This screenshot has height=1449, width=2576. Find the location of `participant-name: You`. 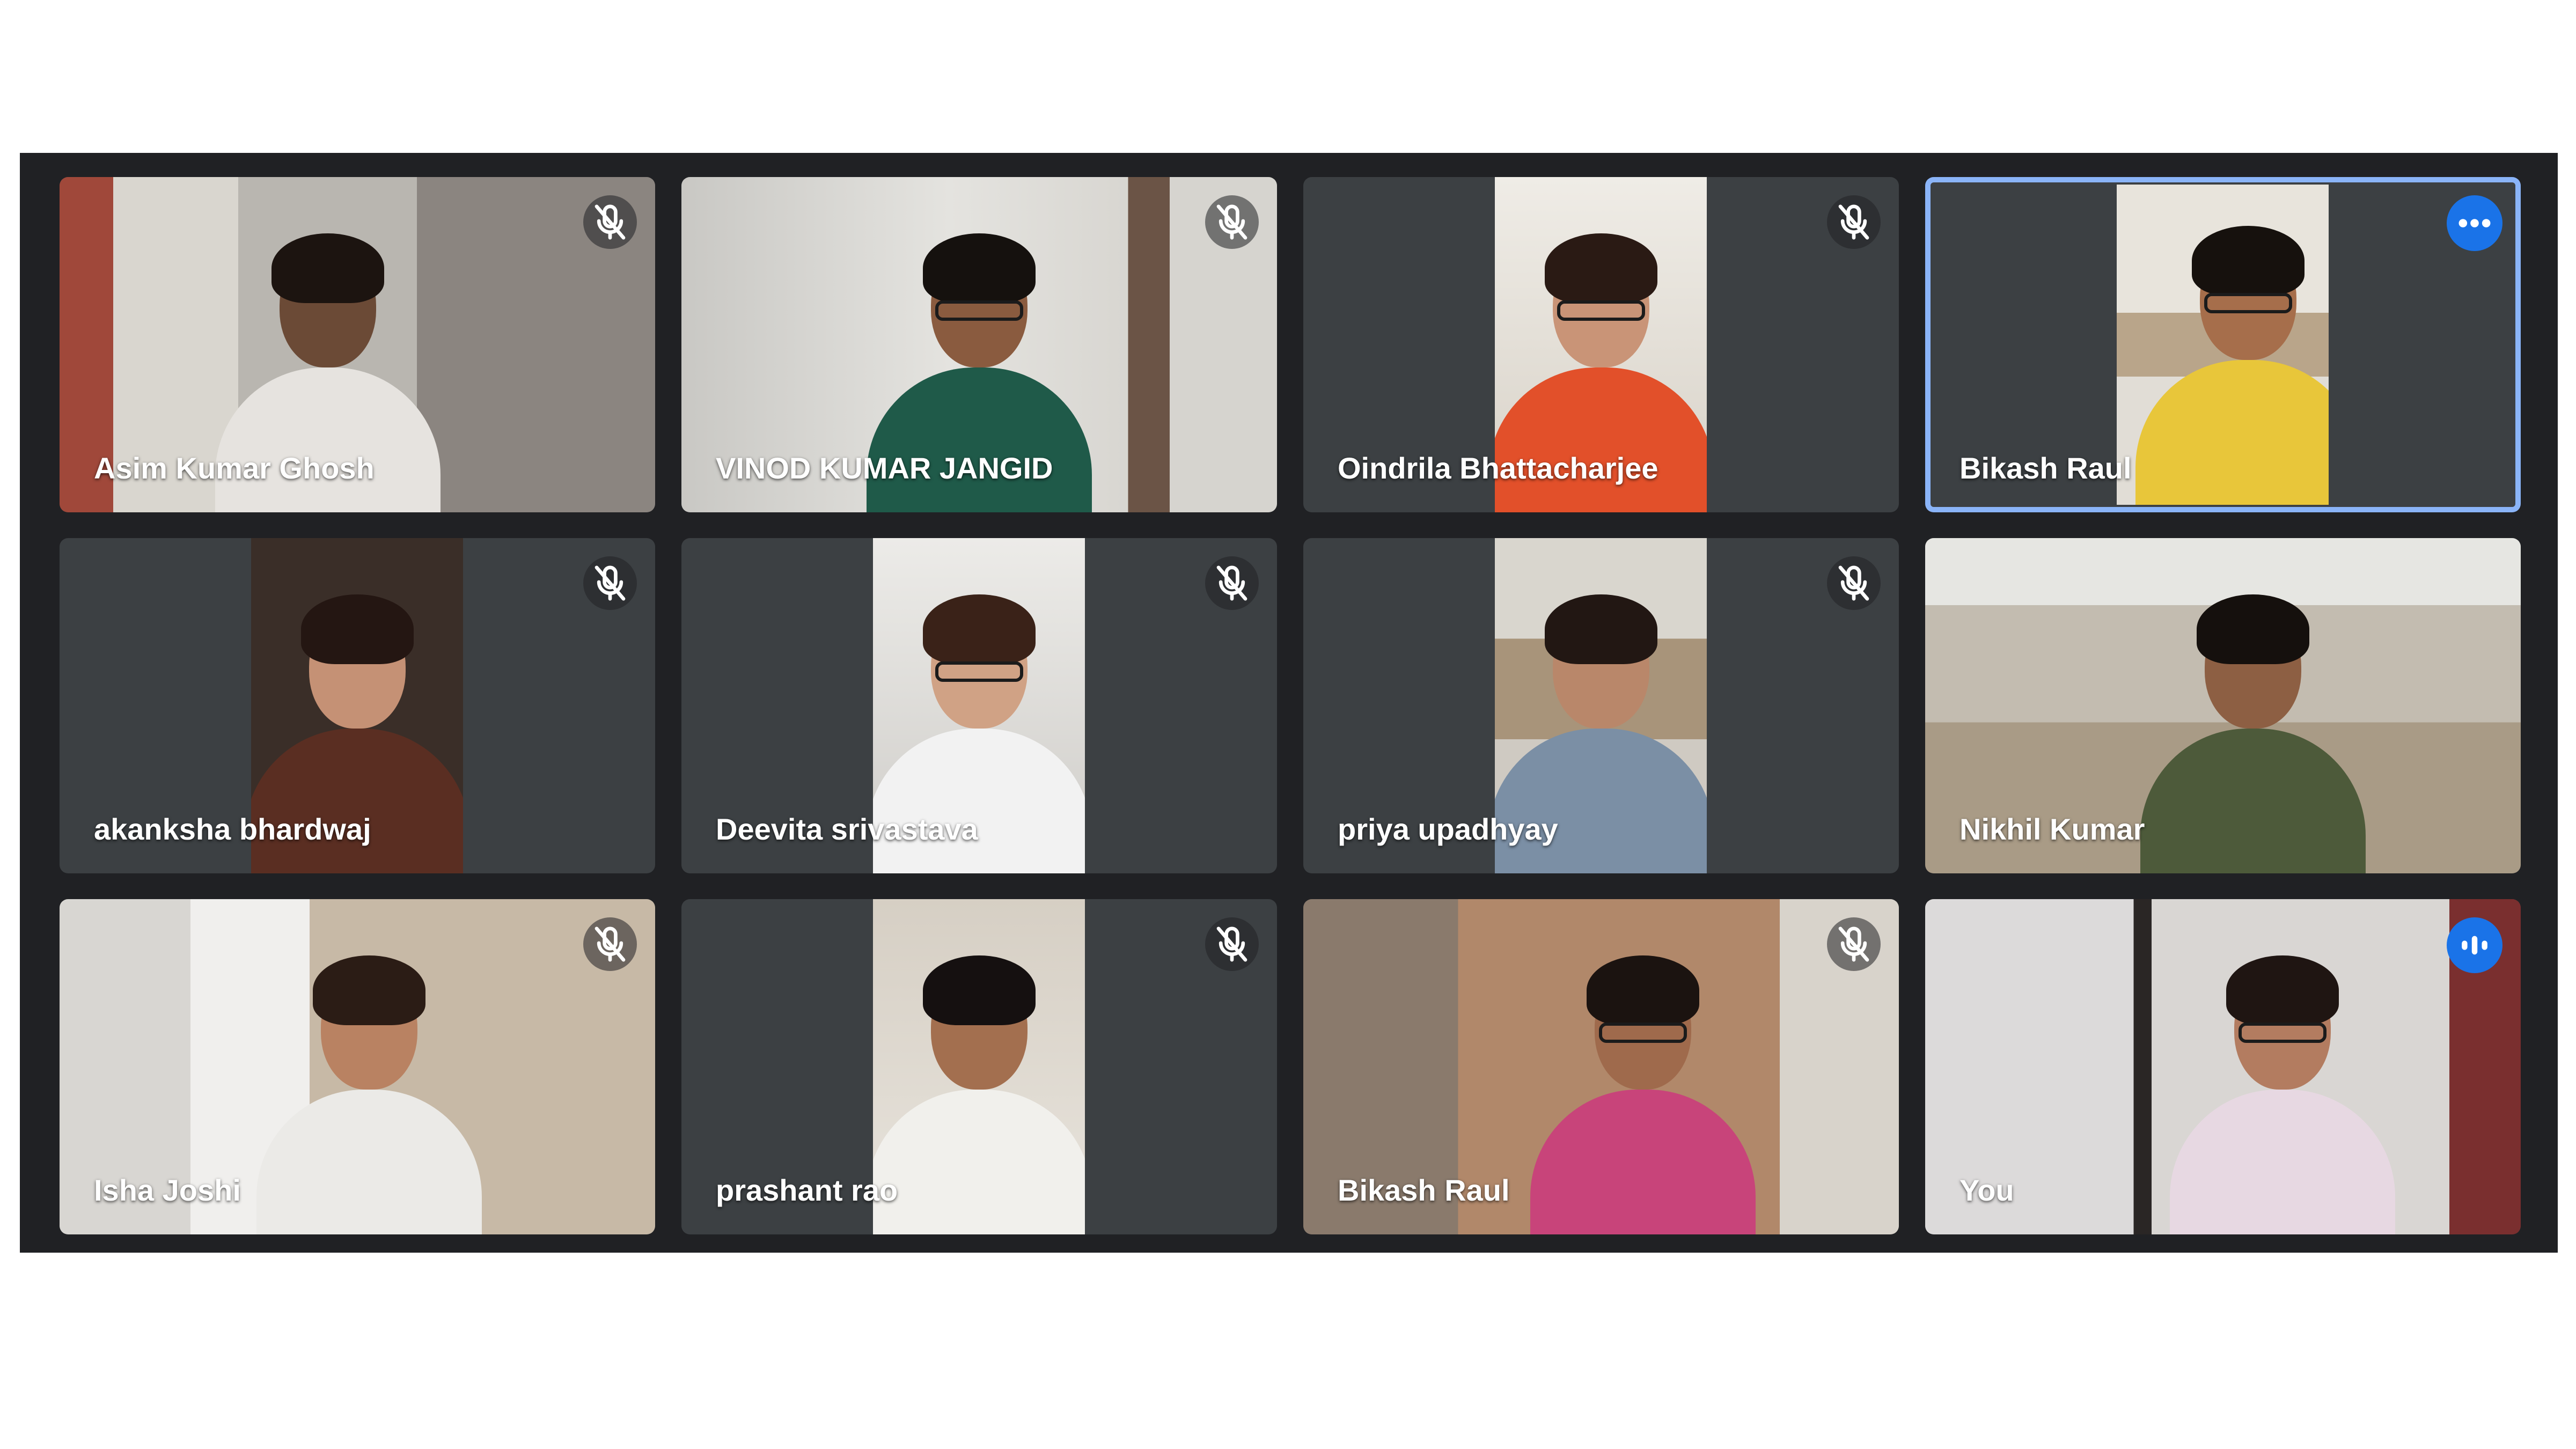

participant-name: You is located at coordinates (1986, 1190).